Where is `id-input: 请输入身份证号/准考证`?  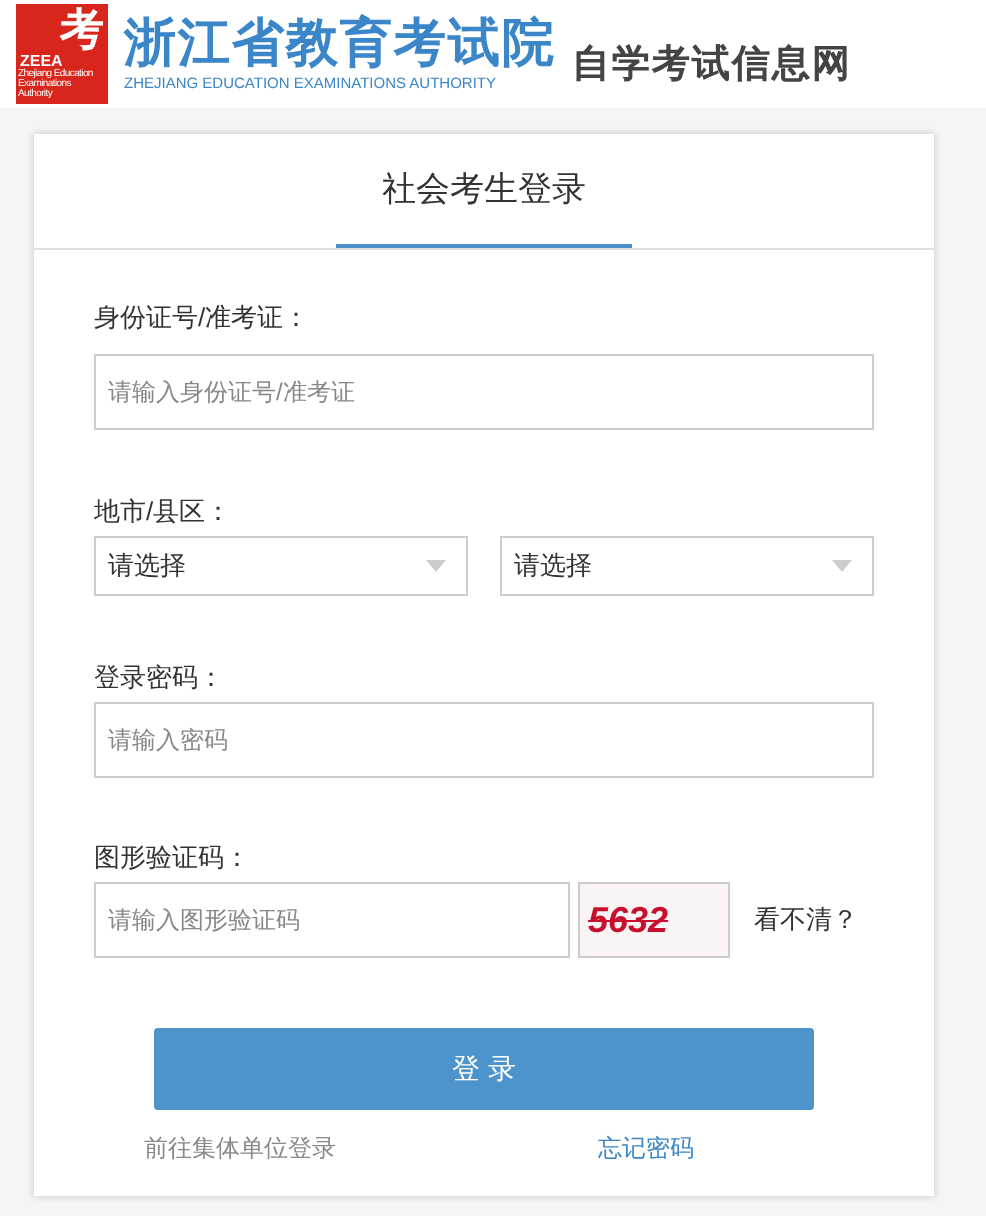 id-input: 请输入身份证号/准考证 is located at coordinates (484, 392).